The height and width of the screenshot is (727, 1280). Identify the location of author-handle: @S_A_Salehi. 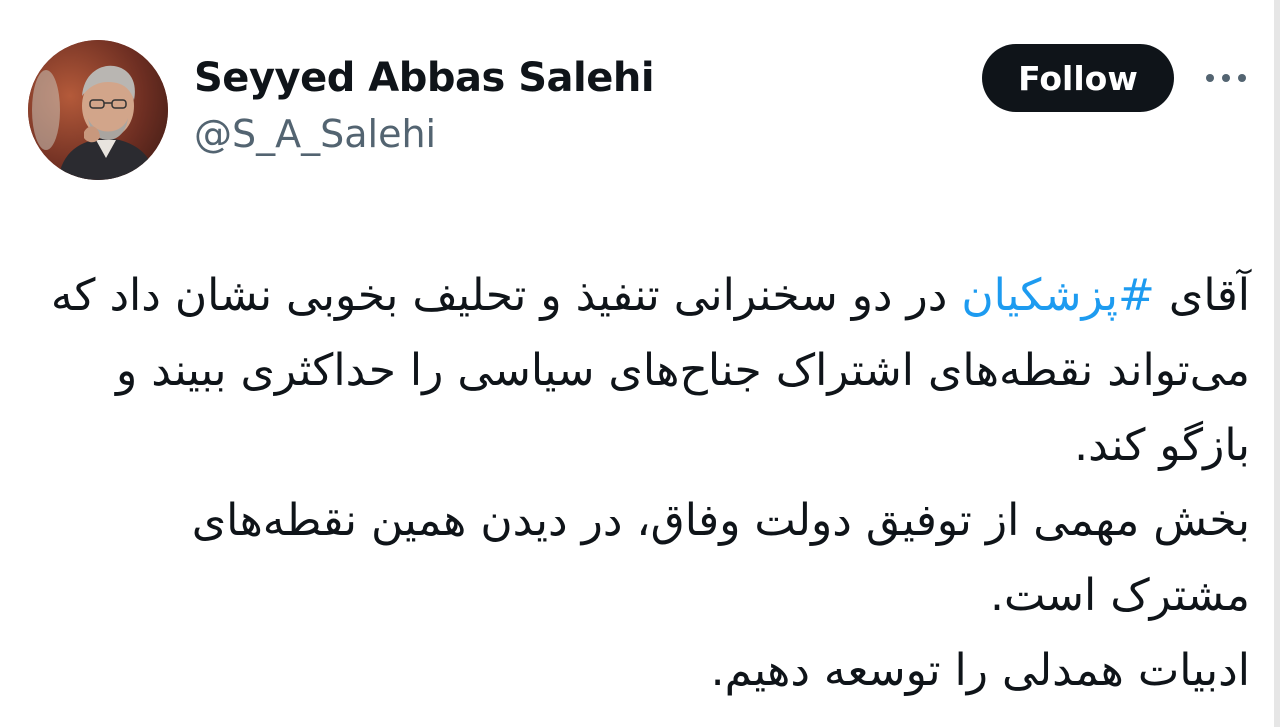
(424, 134).